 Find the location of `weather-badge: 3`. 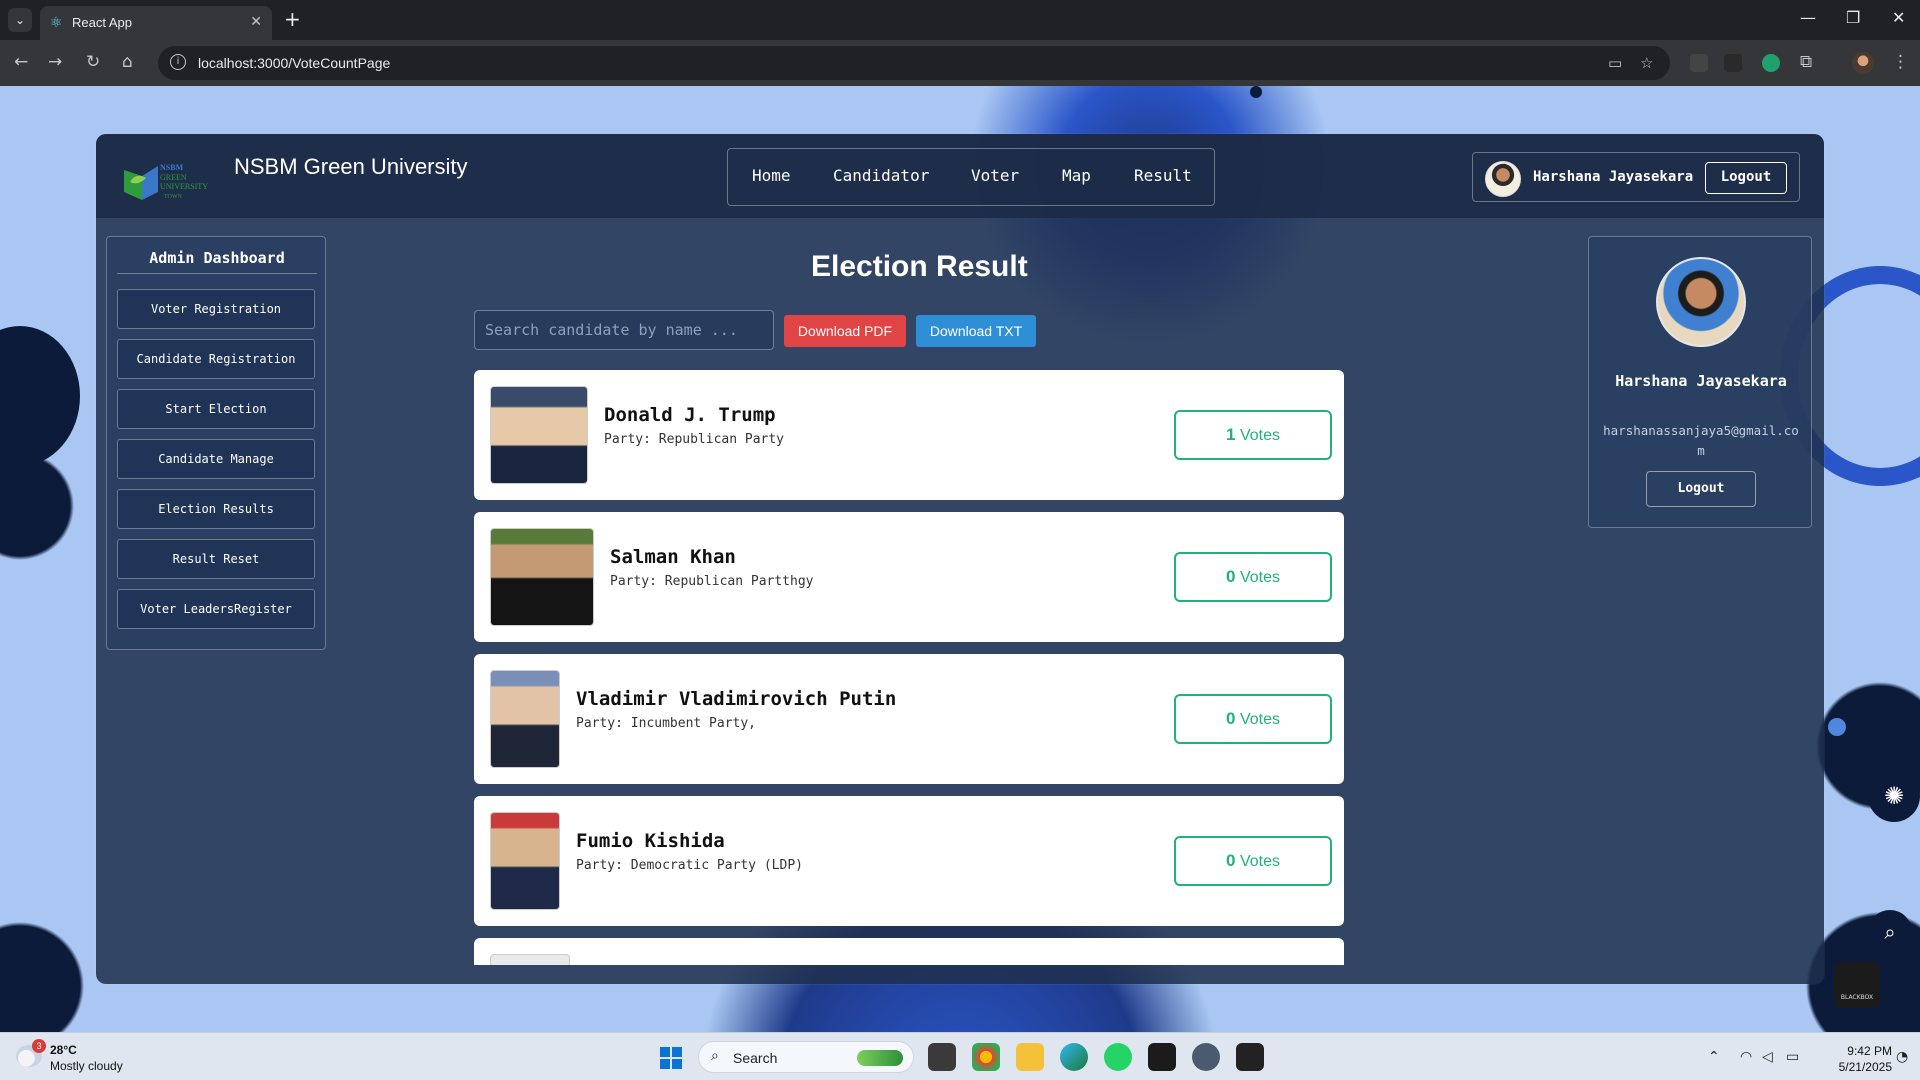

weather-badge: 3 is located at coordinates (39, 1046).